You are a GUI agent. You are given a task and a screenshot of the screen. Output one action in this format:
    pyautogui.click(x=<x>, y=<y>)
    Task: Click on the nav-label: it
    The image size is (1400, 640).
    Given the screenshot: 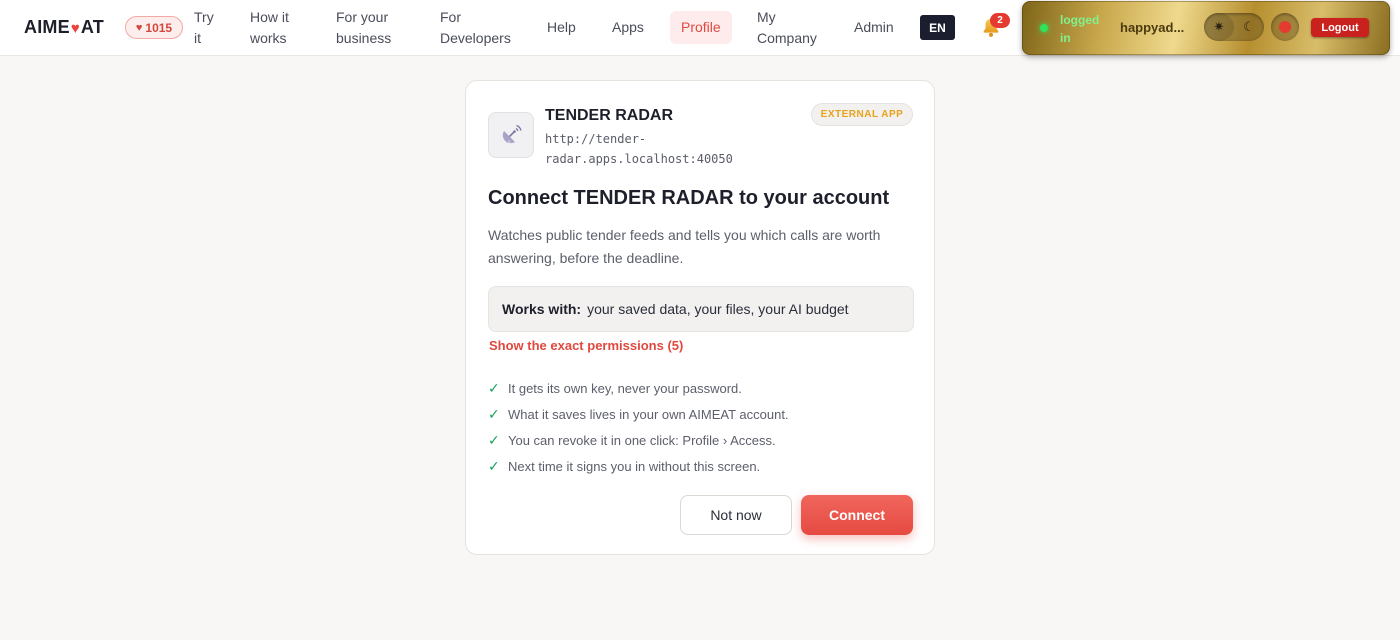 What is the action you would take?
    pyautogui.click(x=197, y=38)
    